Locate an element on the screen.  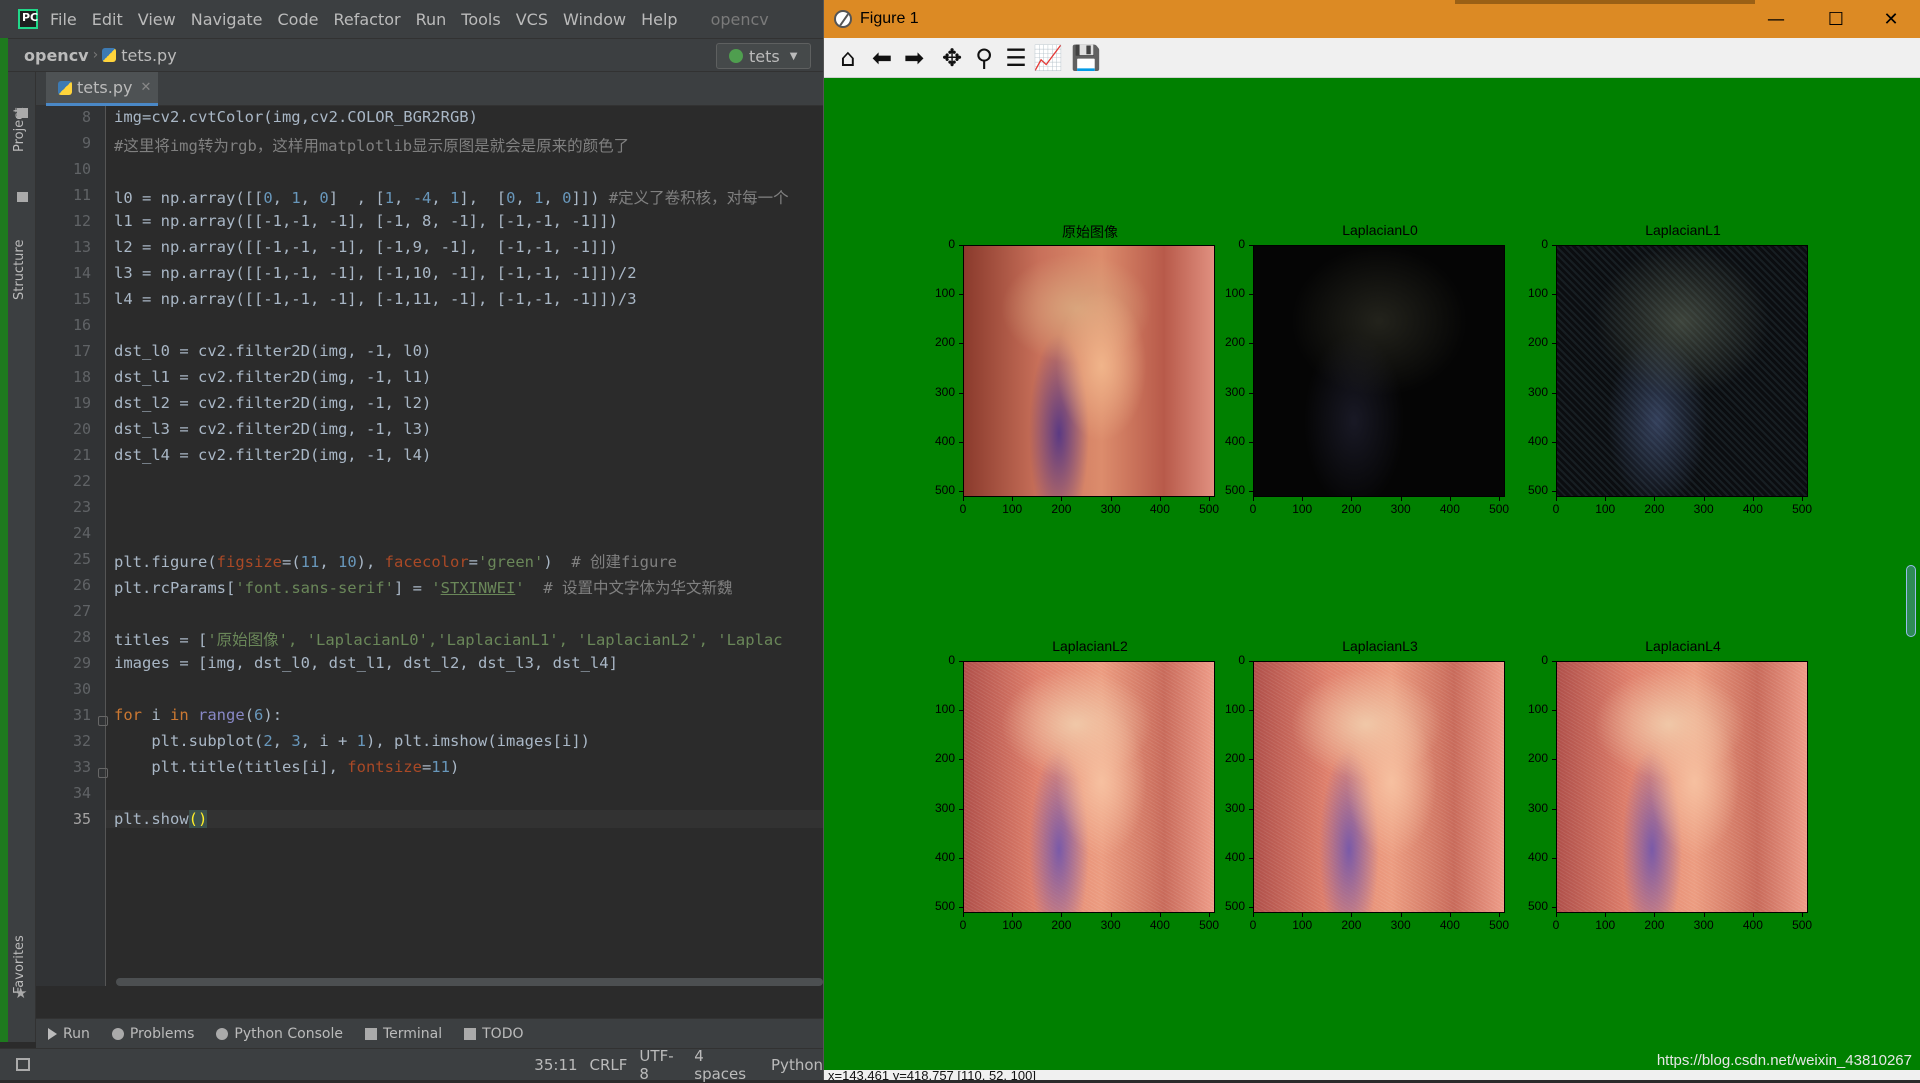
zoom-icon: ⚲ is located at coordinates (984, 58).